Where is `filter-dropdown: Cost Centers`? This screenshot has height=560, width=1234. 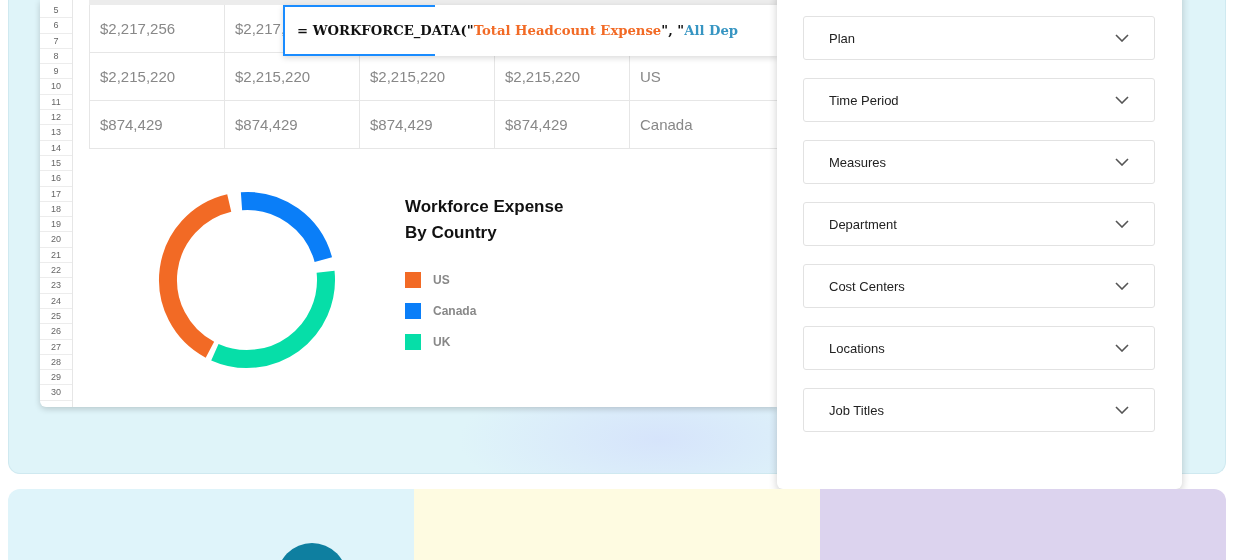
filter-dropdown: Cost Centers is located at coordinates (979, 286).